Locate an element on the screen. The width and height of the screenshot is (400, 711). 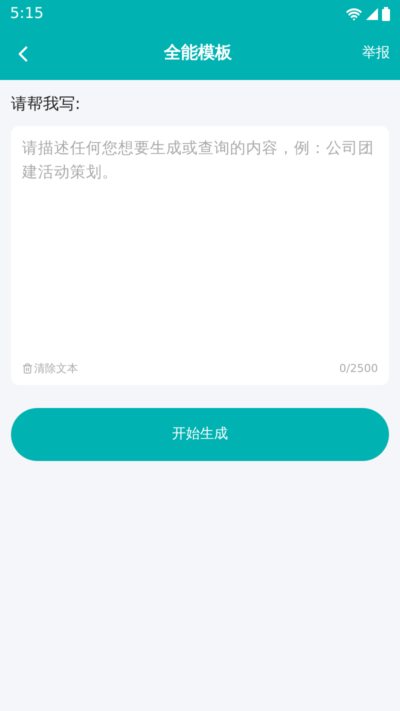
generate-button: 开始生成 is located at coordinates (200, 434).